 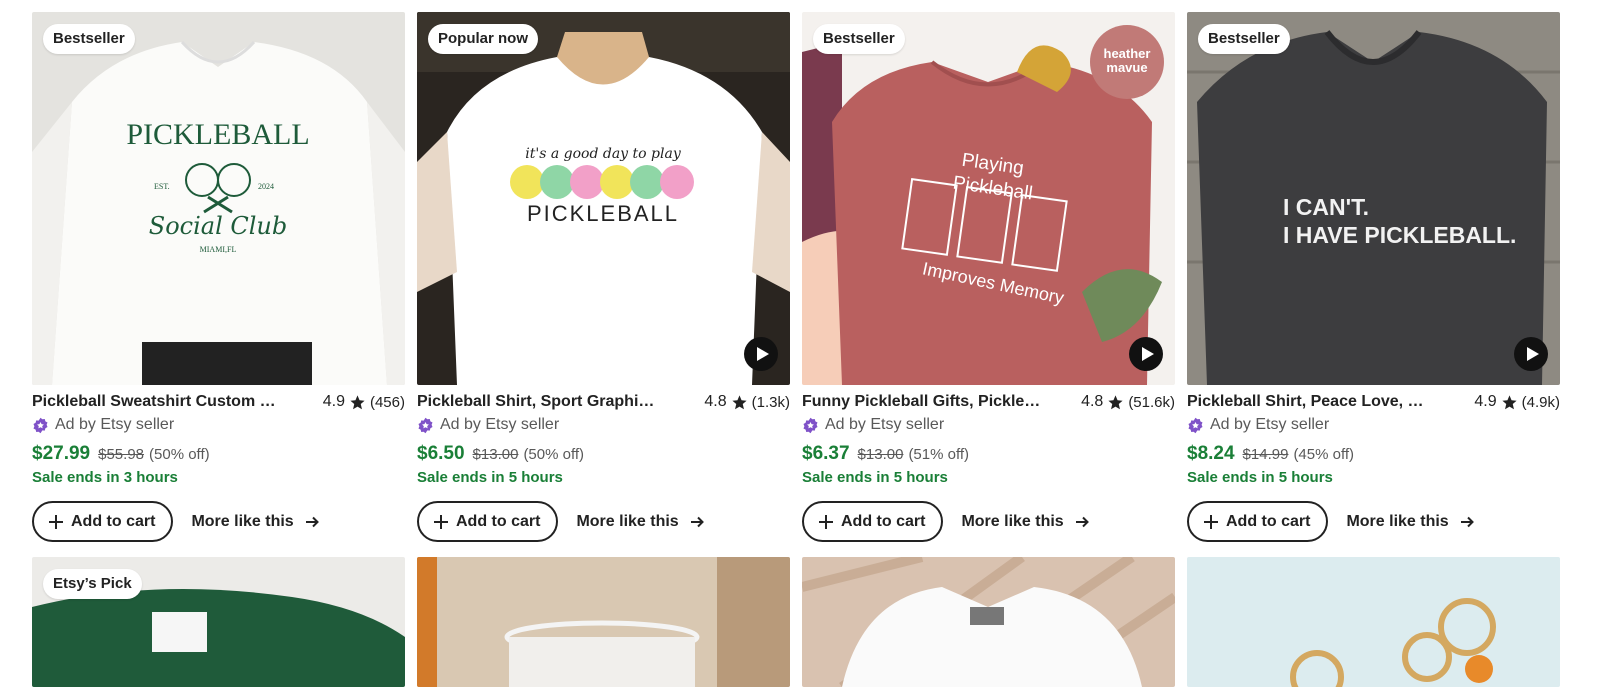 I want to click on svg-text: it's a good day to play, so click(x=603, y=154).